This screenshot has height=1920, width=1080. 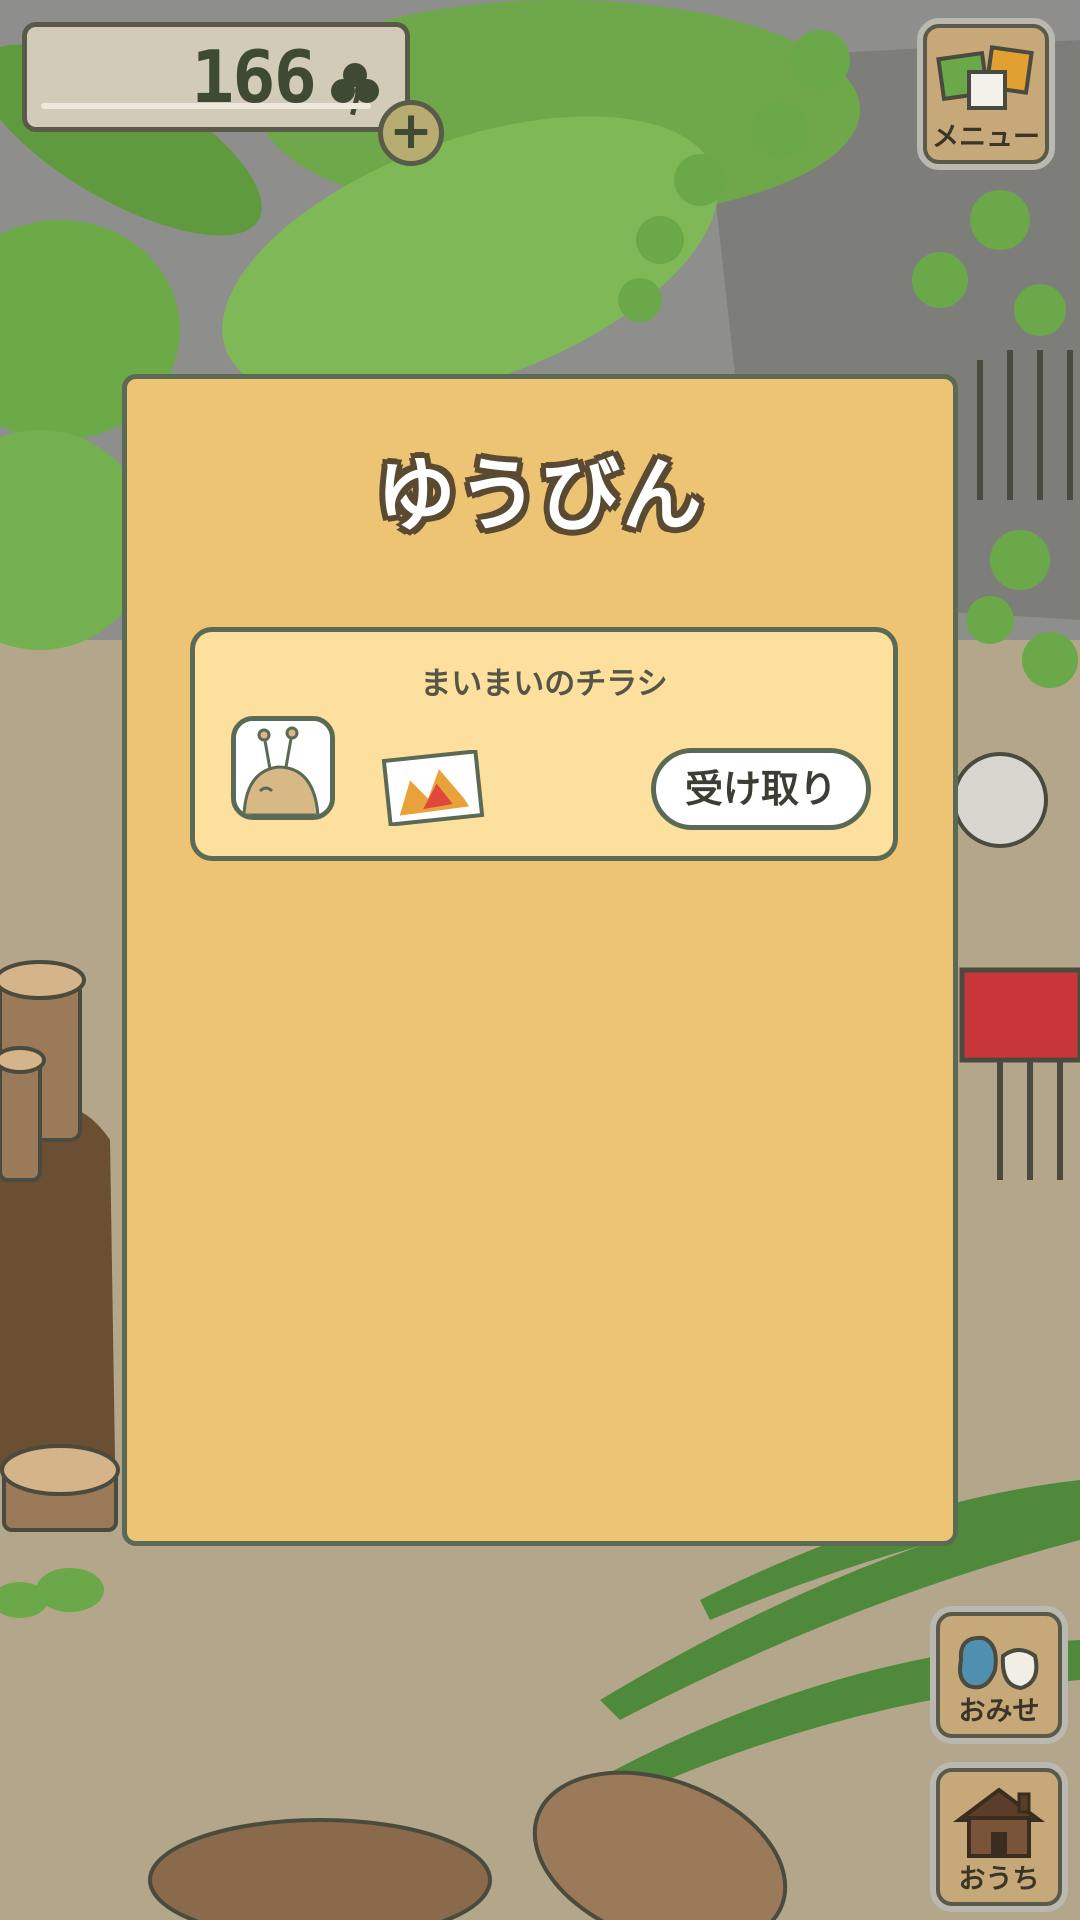 What do you see at coordinates (986, 137) in the screenshot?
I see `menu-label: メニュー` at bounding box center [986, 137].